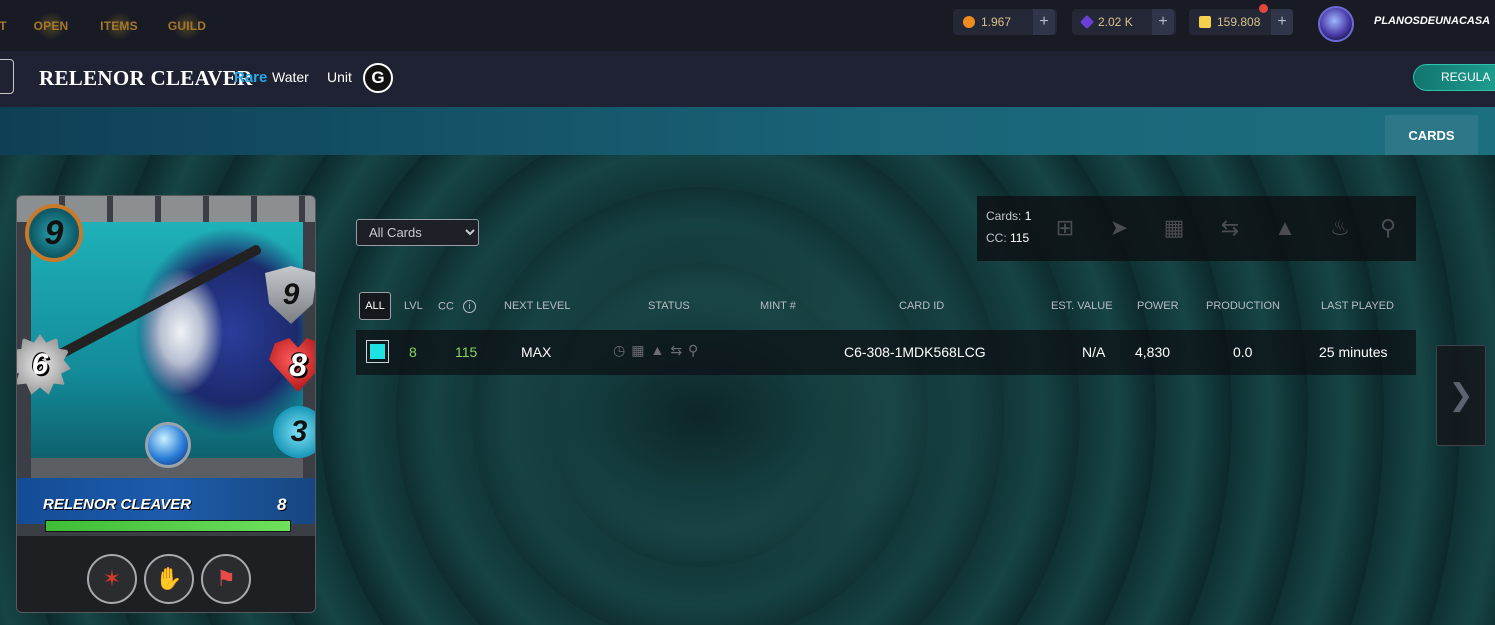  I want to click on card-title-bar: RELENOR CLEAVER Rare Water Unit G REGULA, so click(747, 79).